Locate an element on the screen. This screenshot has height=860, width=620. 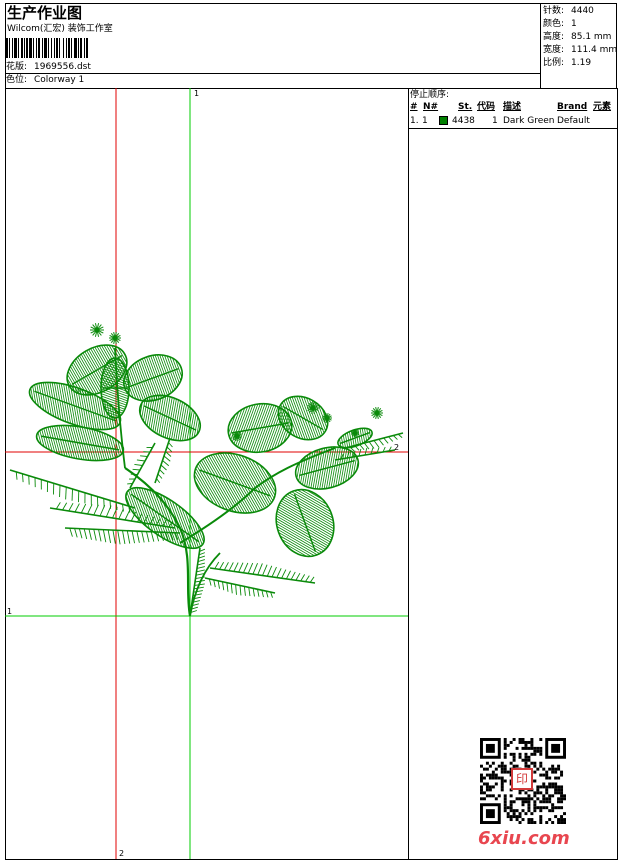
colors-value: 1 is located at coordinates (574, 24).